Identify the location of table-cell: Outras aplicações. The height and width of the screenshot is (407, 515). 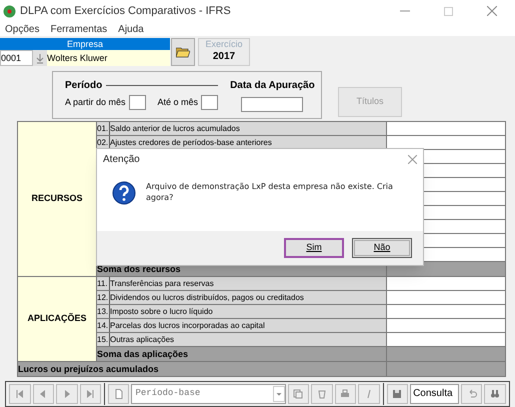
(248, 339).